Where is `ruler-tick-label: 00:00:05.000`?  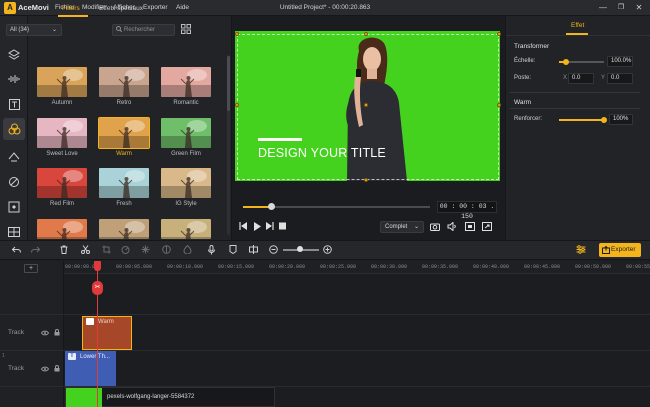
ruler-tick-label: 00:00:05.000 is located at coordinates (134, 267).